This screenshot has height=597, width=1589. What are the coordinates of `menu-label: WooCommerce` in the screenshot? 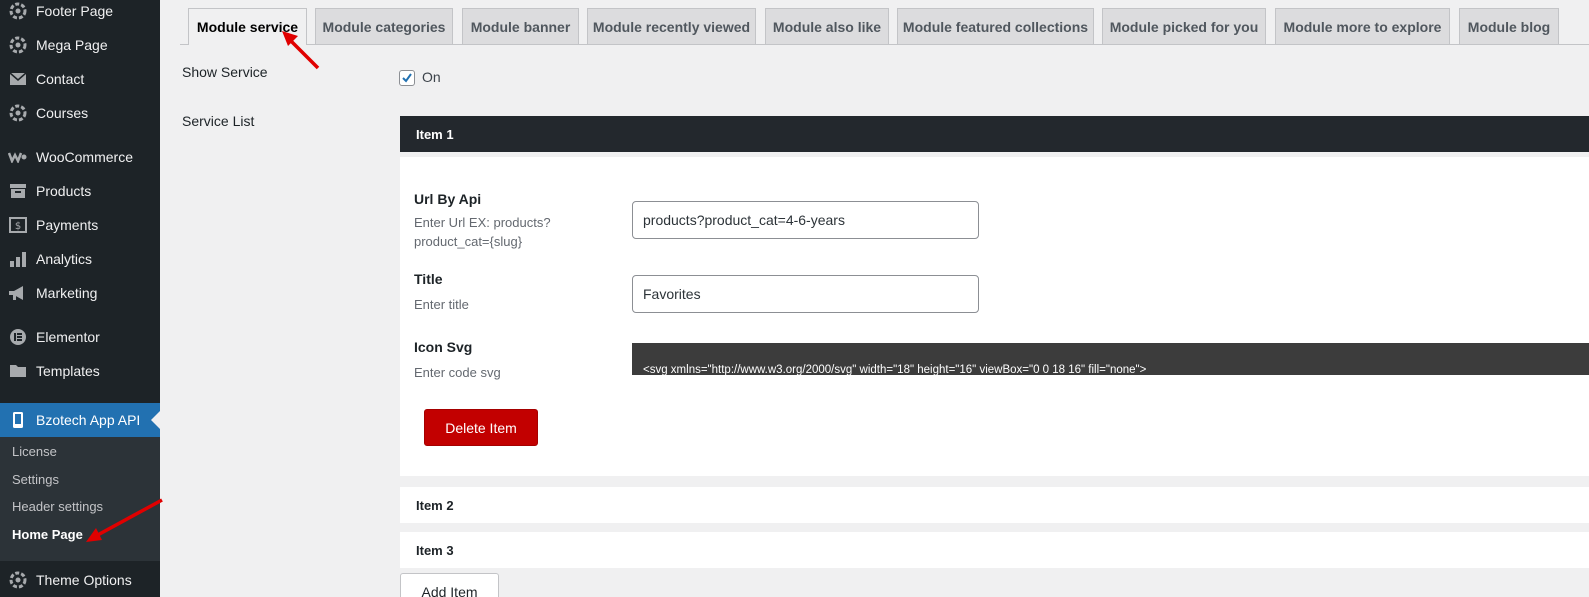 It's located at (84, 157).